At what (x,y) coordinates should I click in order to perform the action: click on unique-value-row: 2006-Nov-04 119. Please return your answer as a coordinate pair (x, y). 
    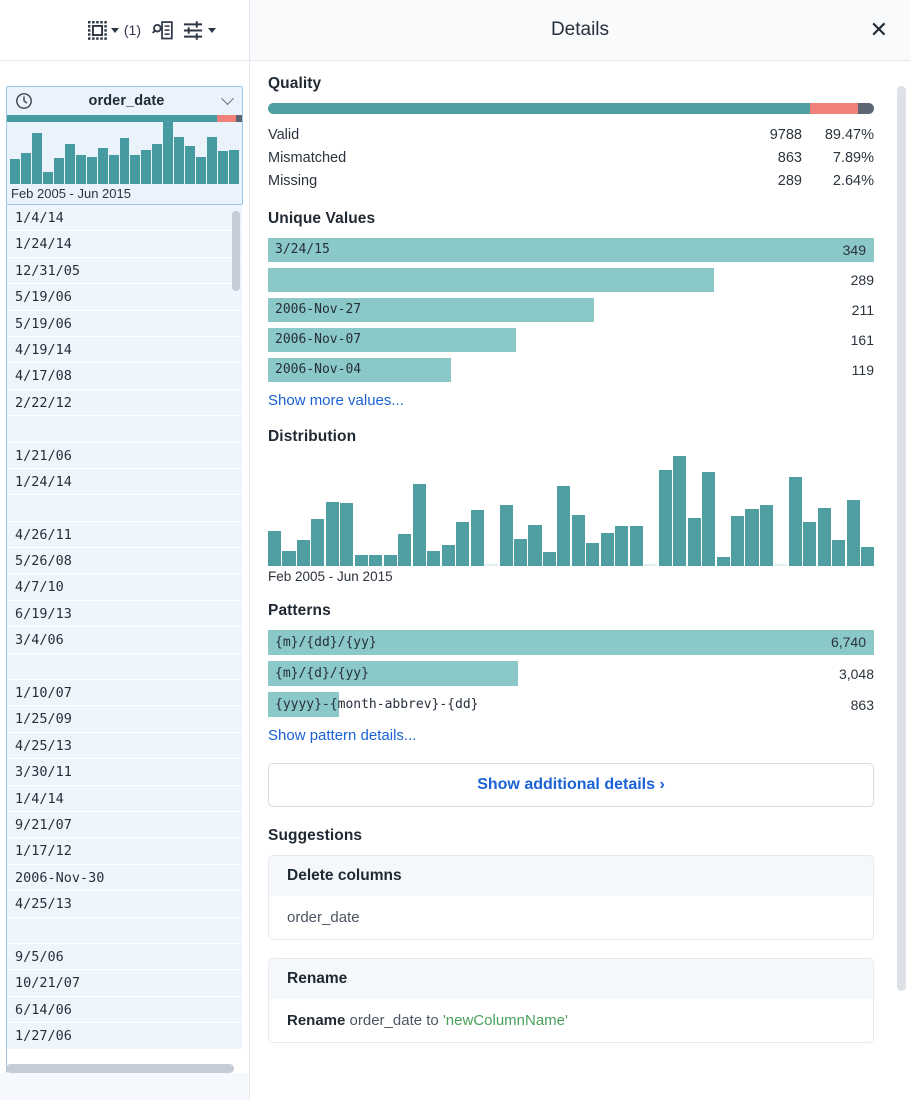
    Looking at the image, I should click on (571, 370).